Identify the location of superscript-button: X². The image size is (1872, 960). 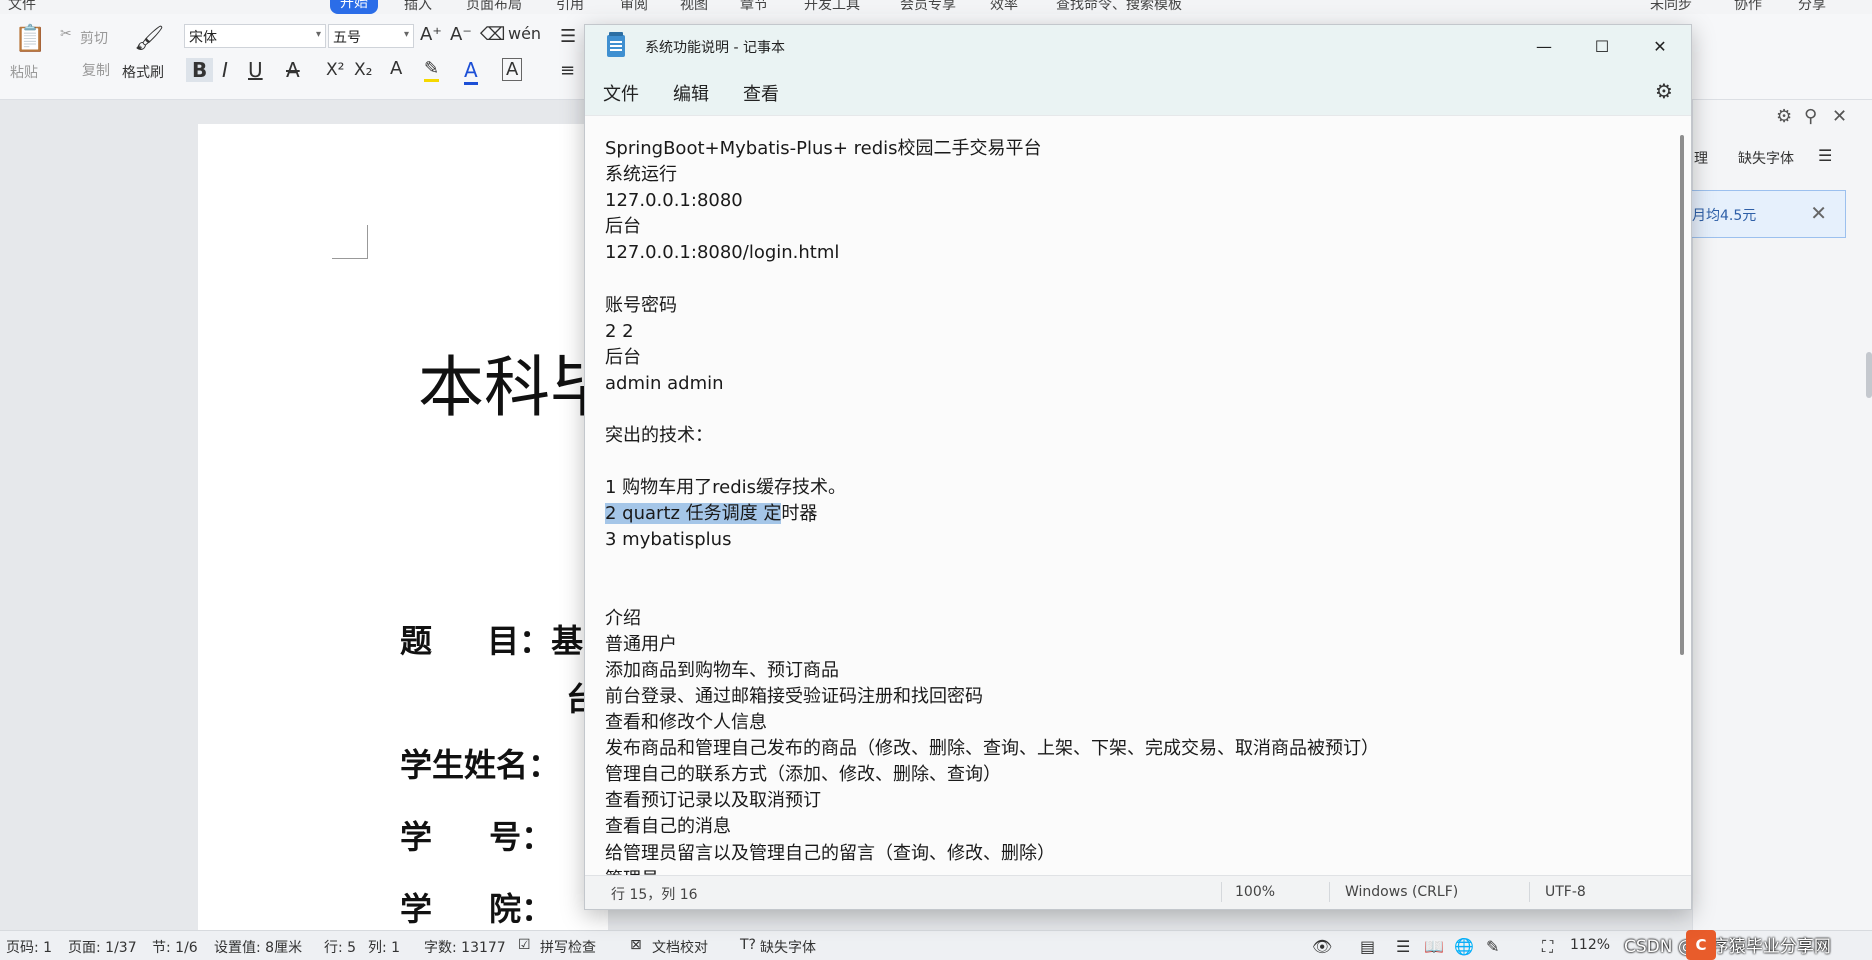
(335, 70).